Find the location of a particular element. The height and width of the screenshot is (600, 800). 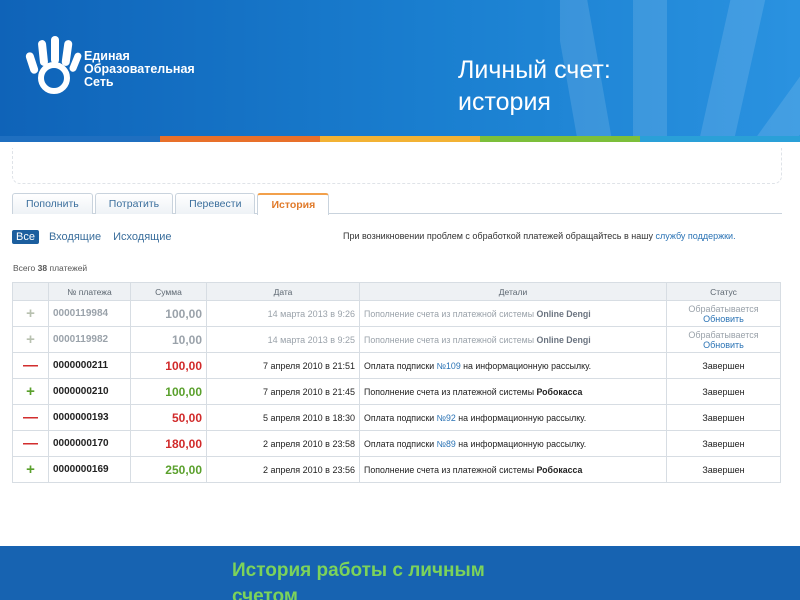

payment-number-cell: 0000119984 is located at coordinates (89, 313).